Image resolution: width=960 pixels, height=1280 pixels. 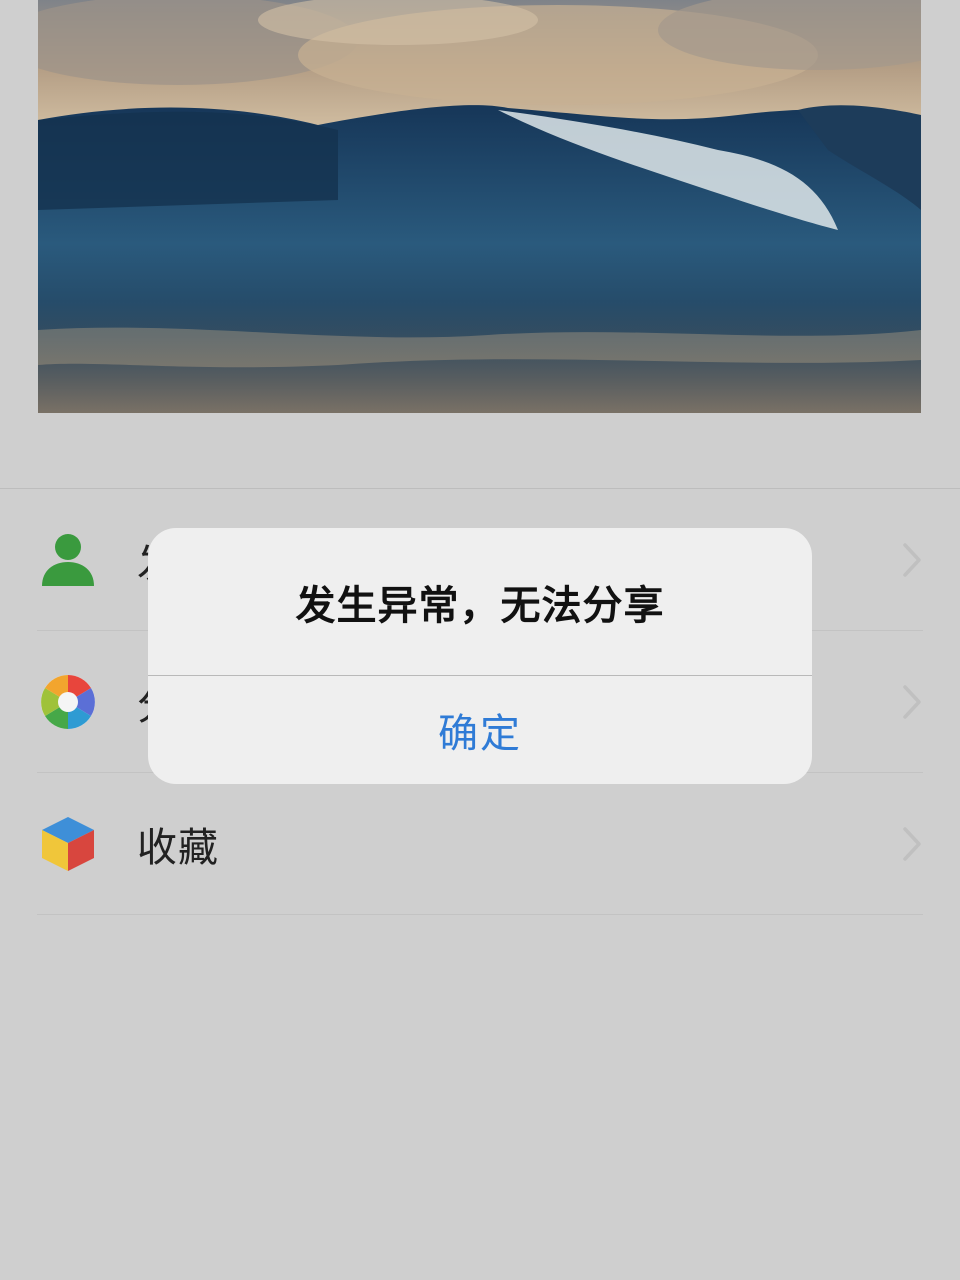 I want to click on alert-dialog: 发生异常，无法分享 确定, so click(x=480, y=656).